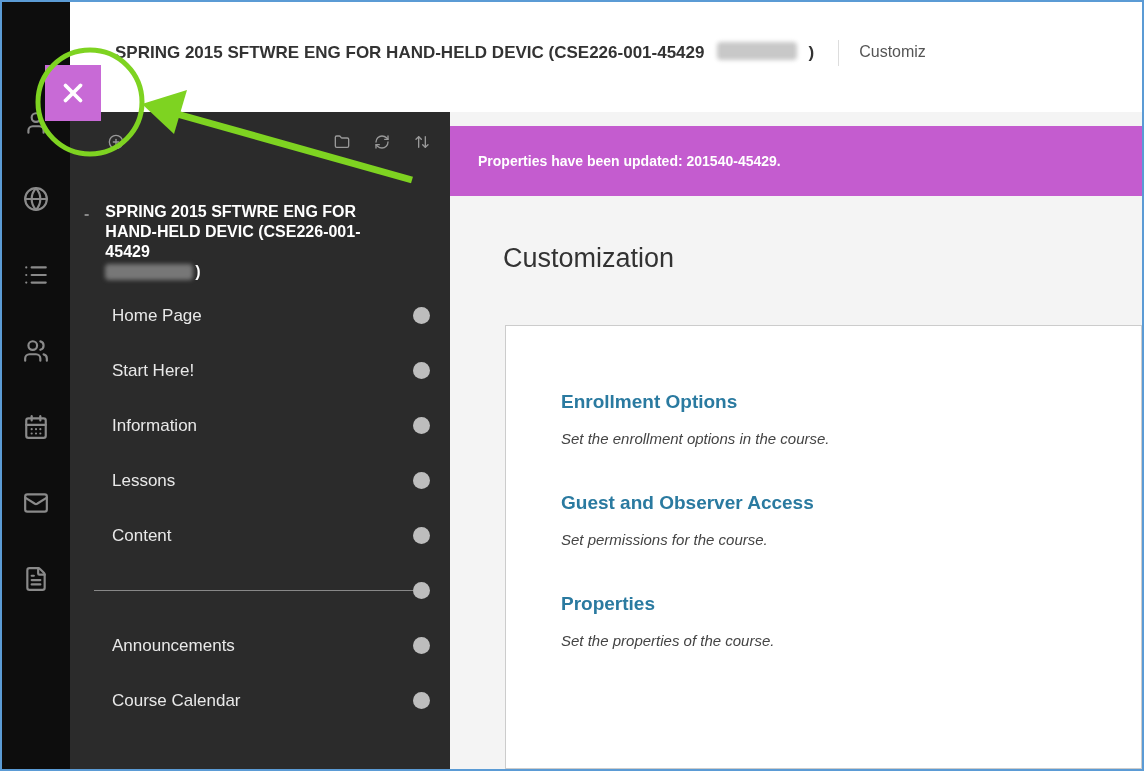 This screenshot has height=771, width=1144. I want to click on option-description: Set permissions for the course., so click(665, 540).